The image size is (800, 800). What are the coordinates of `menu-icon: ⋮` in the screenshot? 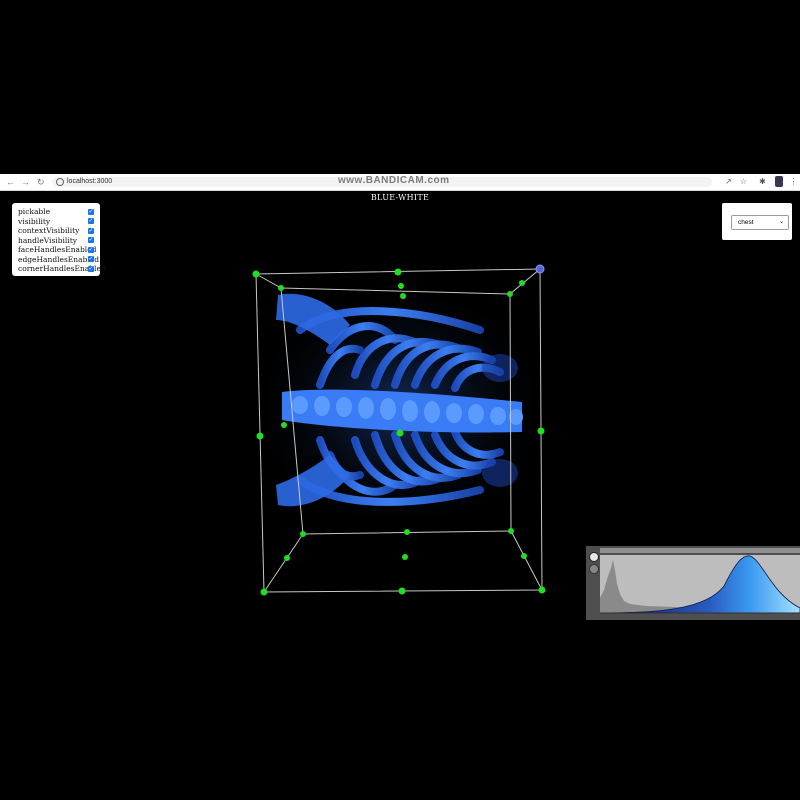 It's located at (793, 181).